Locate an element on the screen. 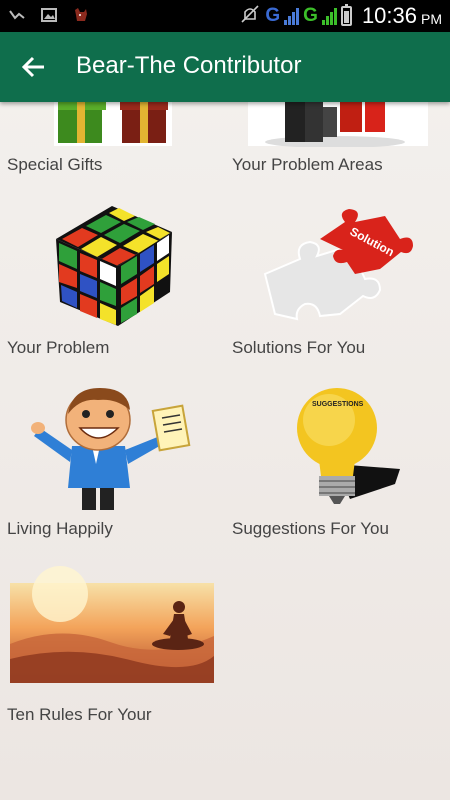 The height and width of the screenshot is (800, 450). tile-solutions-for-you: Solution Solutions For You is located at coordinates (332, 284).